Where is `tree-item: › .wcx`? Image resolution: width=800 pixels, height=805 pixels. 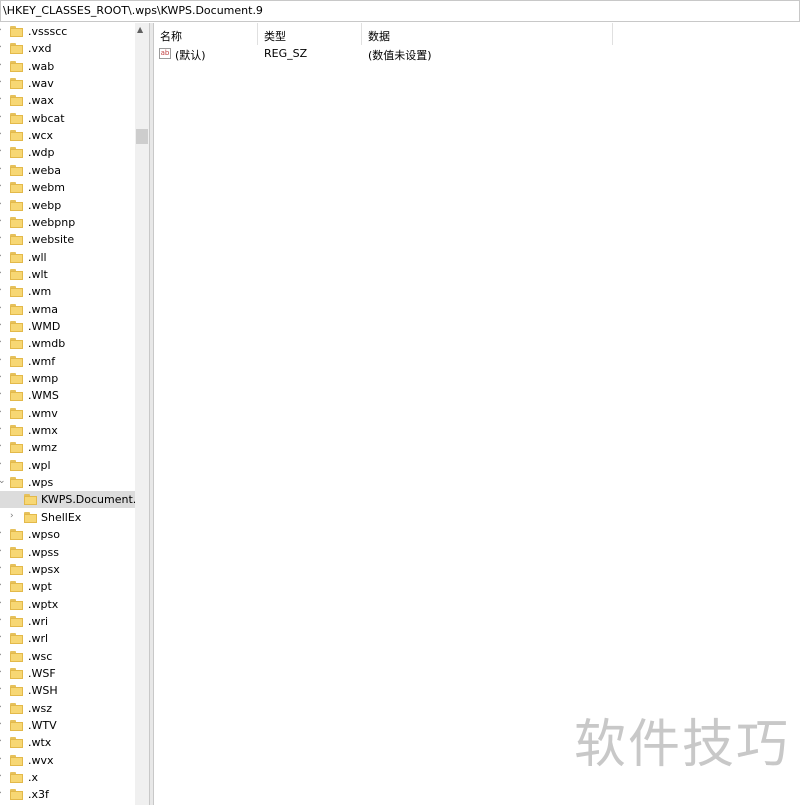 tree-item: › .wcx is located at coordinates (67, 135).